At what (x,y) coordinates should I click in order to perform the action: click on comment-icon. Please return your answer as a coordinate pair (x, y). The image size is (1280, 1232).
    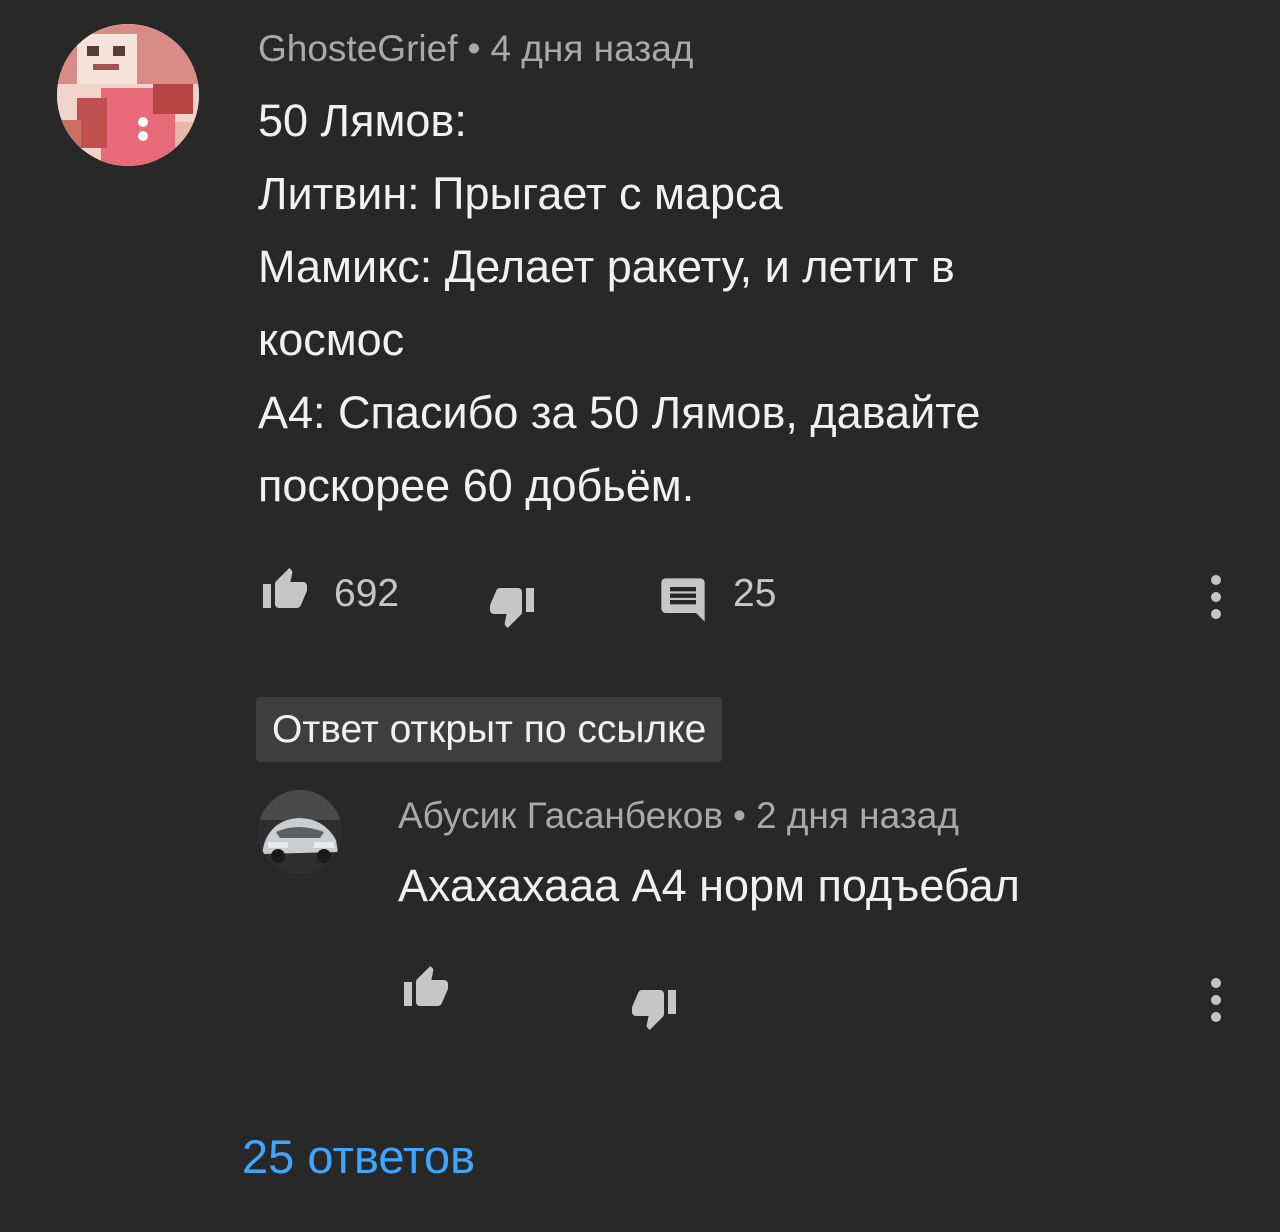
    Looking at the image, I should click on (683, 600).